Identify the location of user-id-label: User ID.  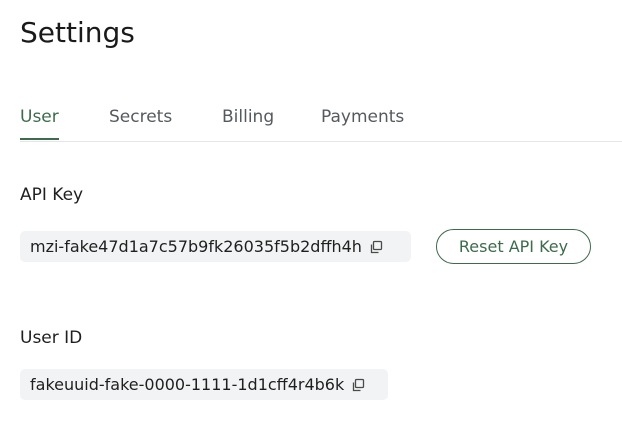
(51, 338).